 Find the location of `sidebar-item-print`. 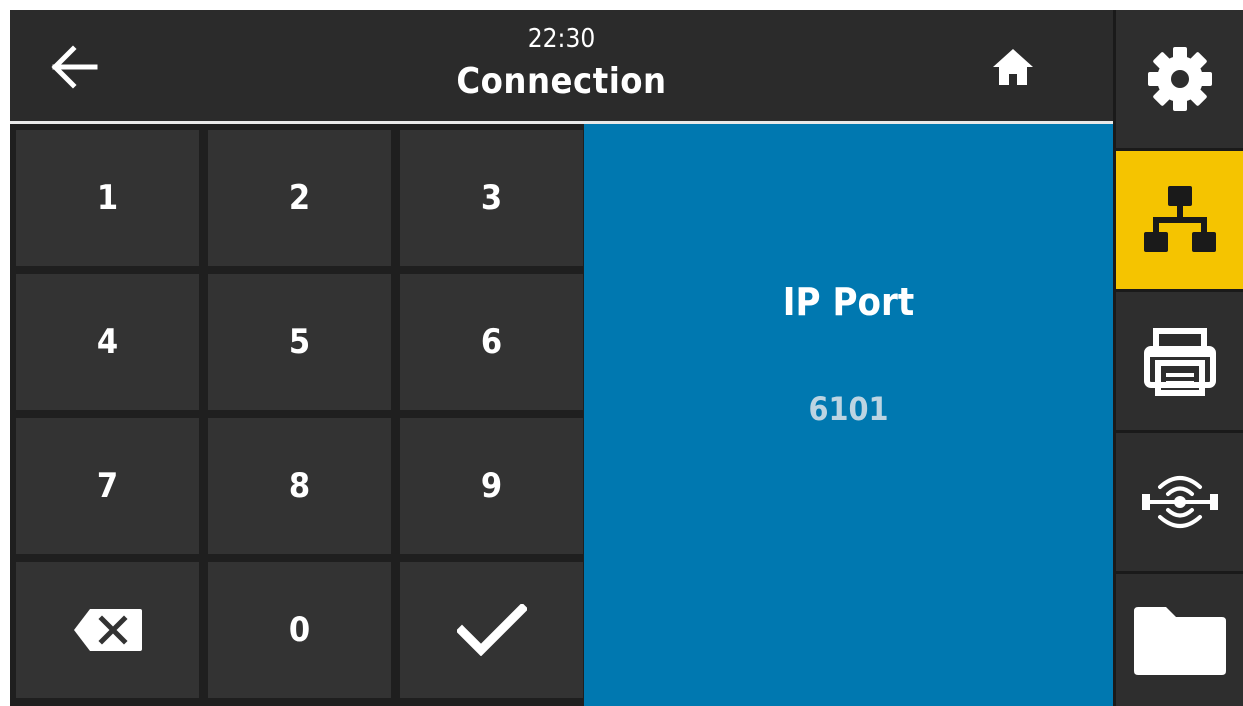

sidebar-item-print is located at coordinates (1179, 361).